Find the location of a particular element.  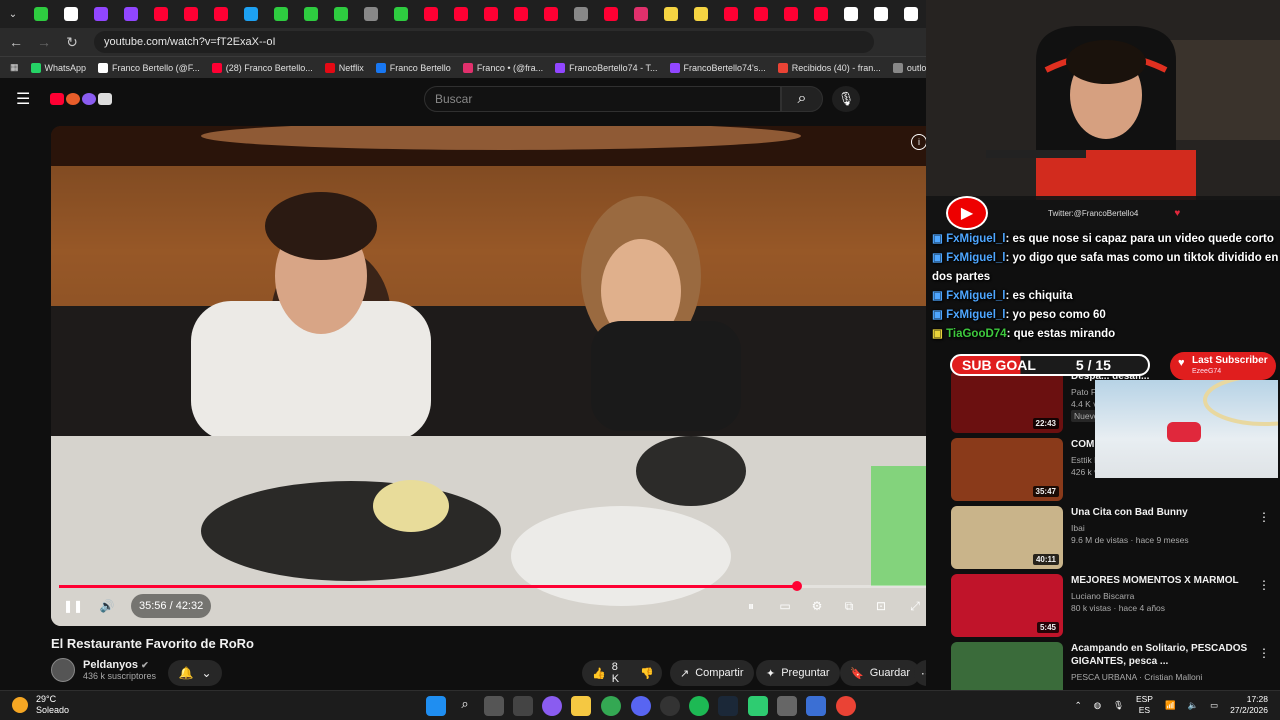

clock: 17:28 27/2/2026 is located at coordinates (1249, 705).